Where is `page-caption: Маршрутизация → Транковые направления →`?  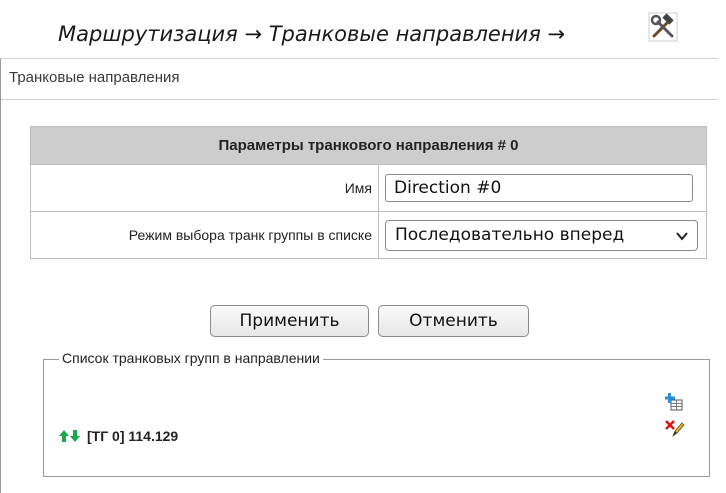
page-caption: Маршрутизация → Транковые направления → is located at coordinates (363, 30).